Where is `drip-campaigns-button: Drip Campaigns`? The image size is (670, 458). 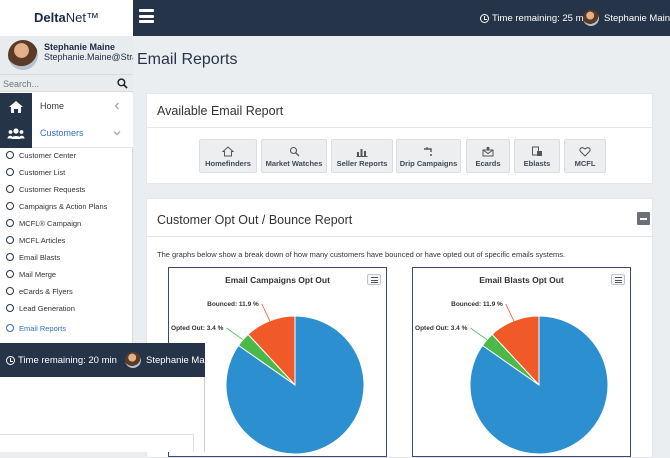 drip-campaigns-button: Drip Campaigns is located at coordinates (428, 156).